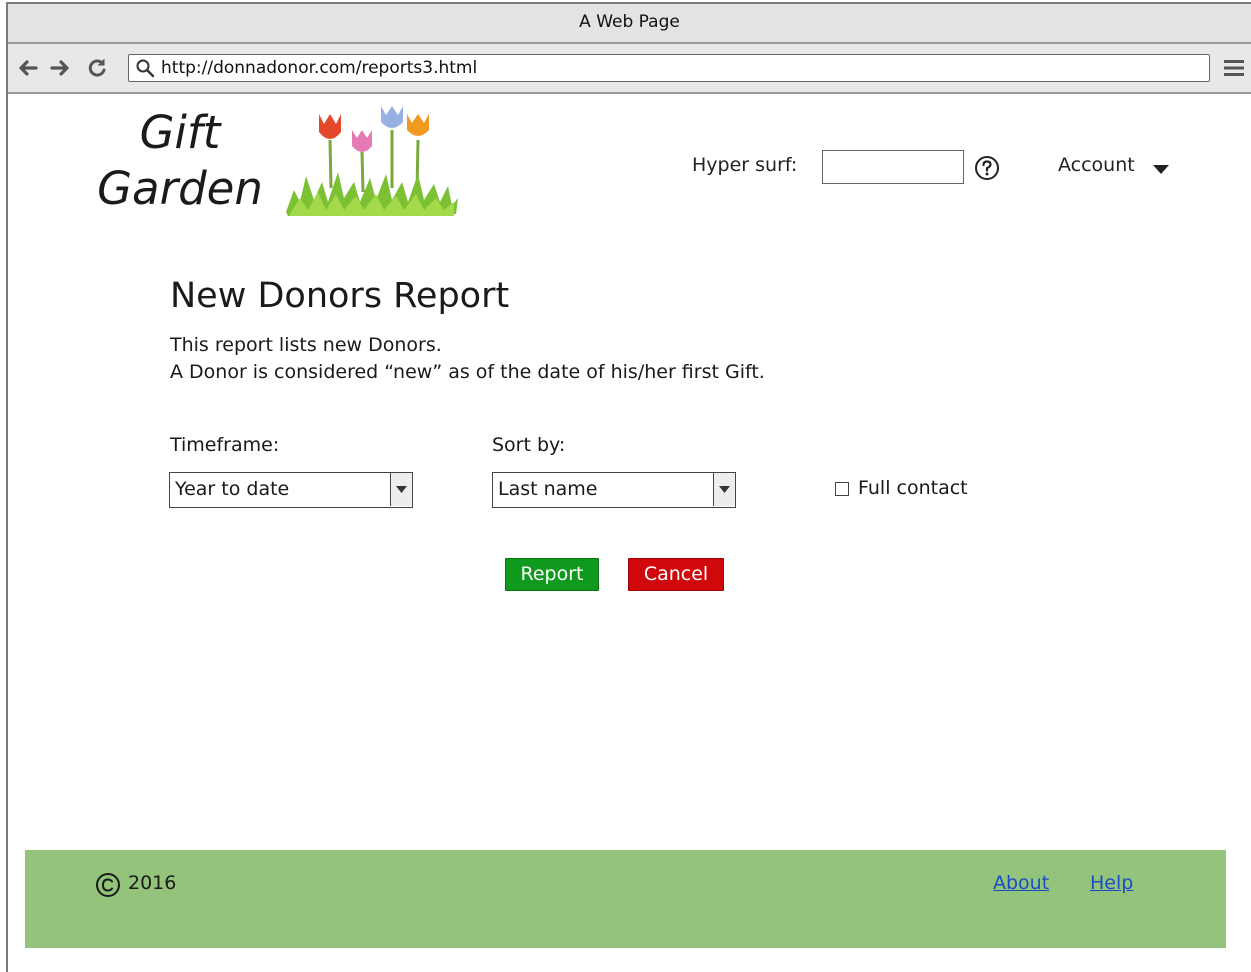 The height and width of the screenshot is (972, 1251). Describe the element at coordinates (28, 68) in the screenshot. I see `back-arrow-icon` at that location.